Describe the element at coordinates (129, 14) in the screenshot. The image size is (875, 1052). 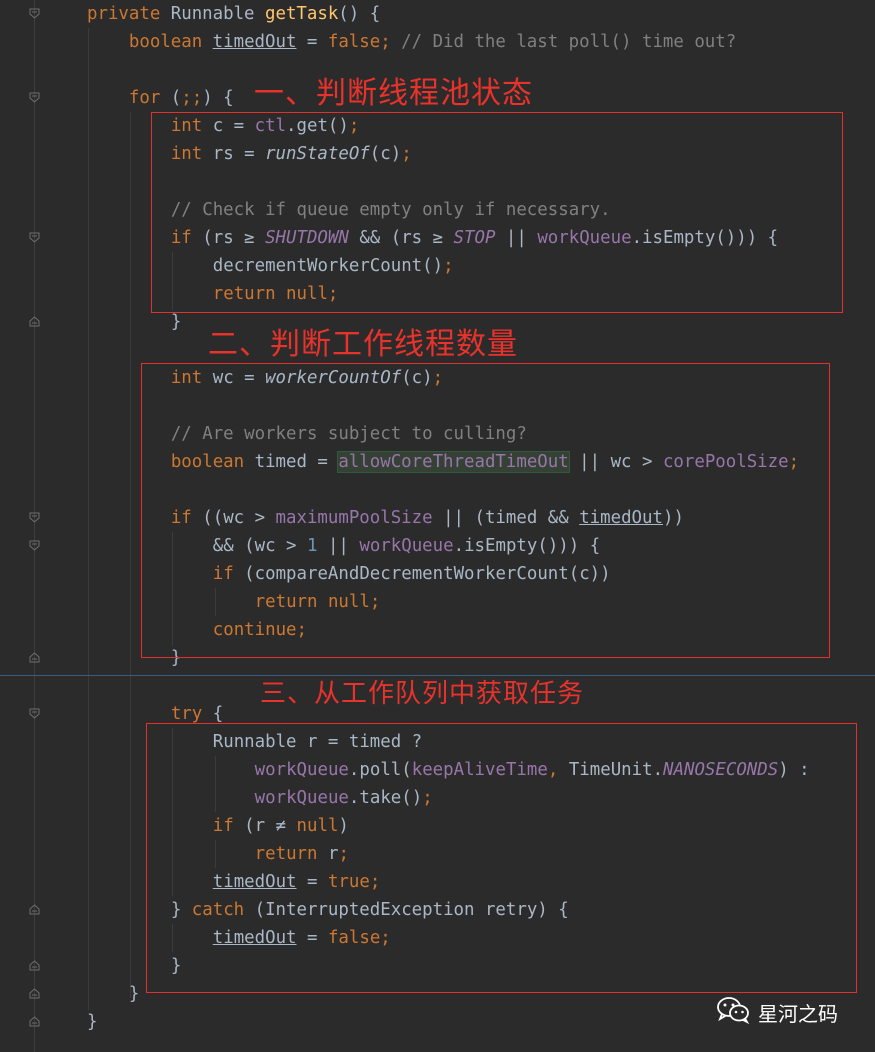
I see `code-token: private` at that location.